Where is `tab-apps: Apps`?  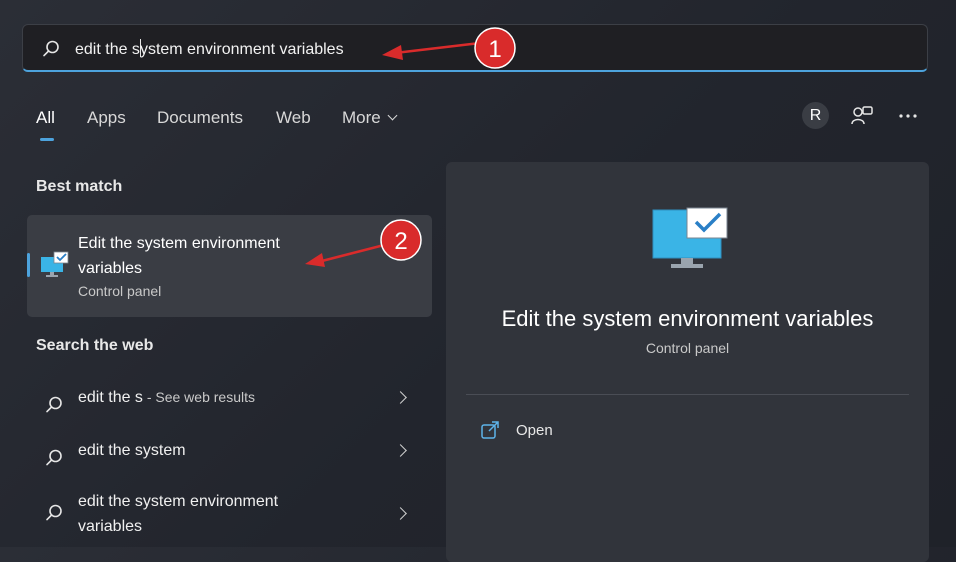 tab-apps: Apps is located at coordinates (106, 118).